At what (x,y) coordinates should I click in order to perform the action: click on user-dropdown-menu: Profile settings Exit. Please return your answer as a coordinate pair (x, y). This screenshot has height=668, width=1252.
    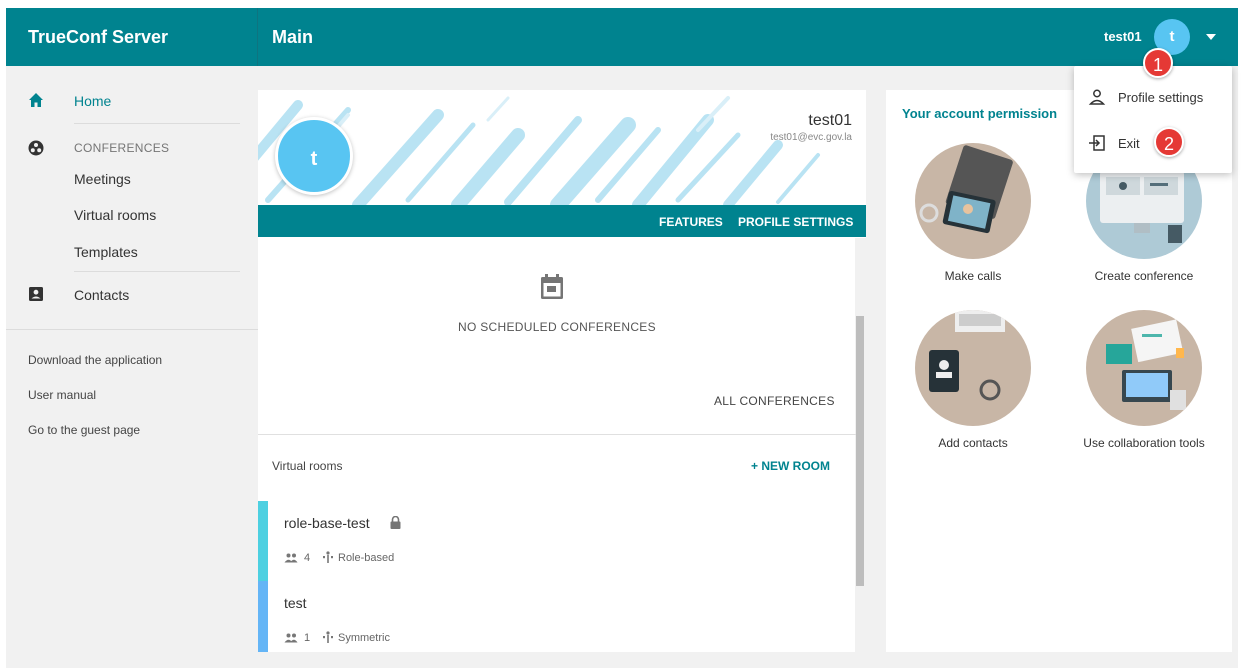
    Looking at the image, I should click on (1153, 119).